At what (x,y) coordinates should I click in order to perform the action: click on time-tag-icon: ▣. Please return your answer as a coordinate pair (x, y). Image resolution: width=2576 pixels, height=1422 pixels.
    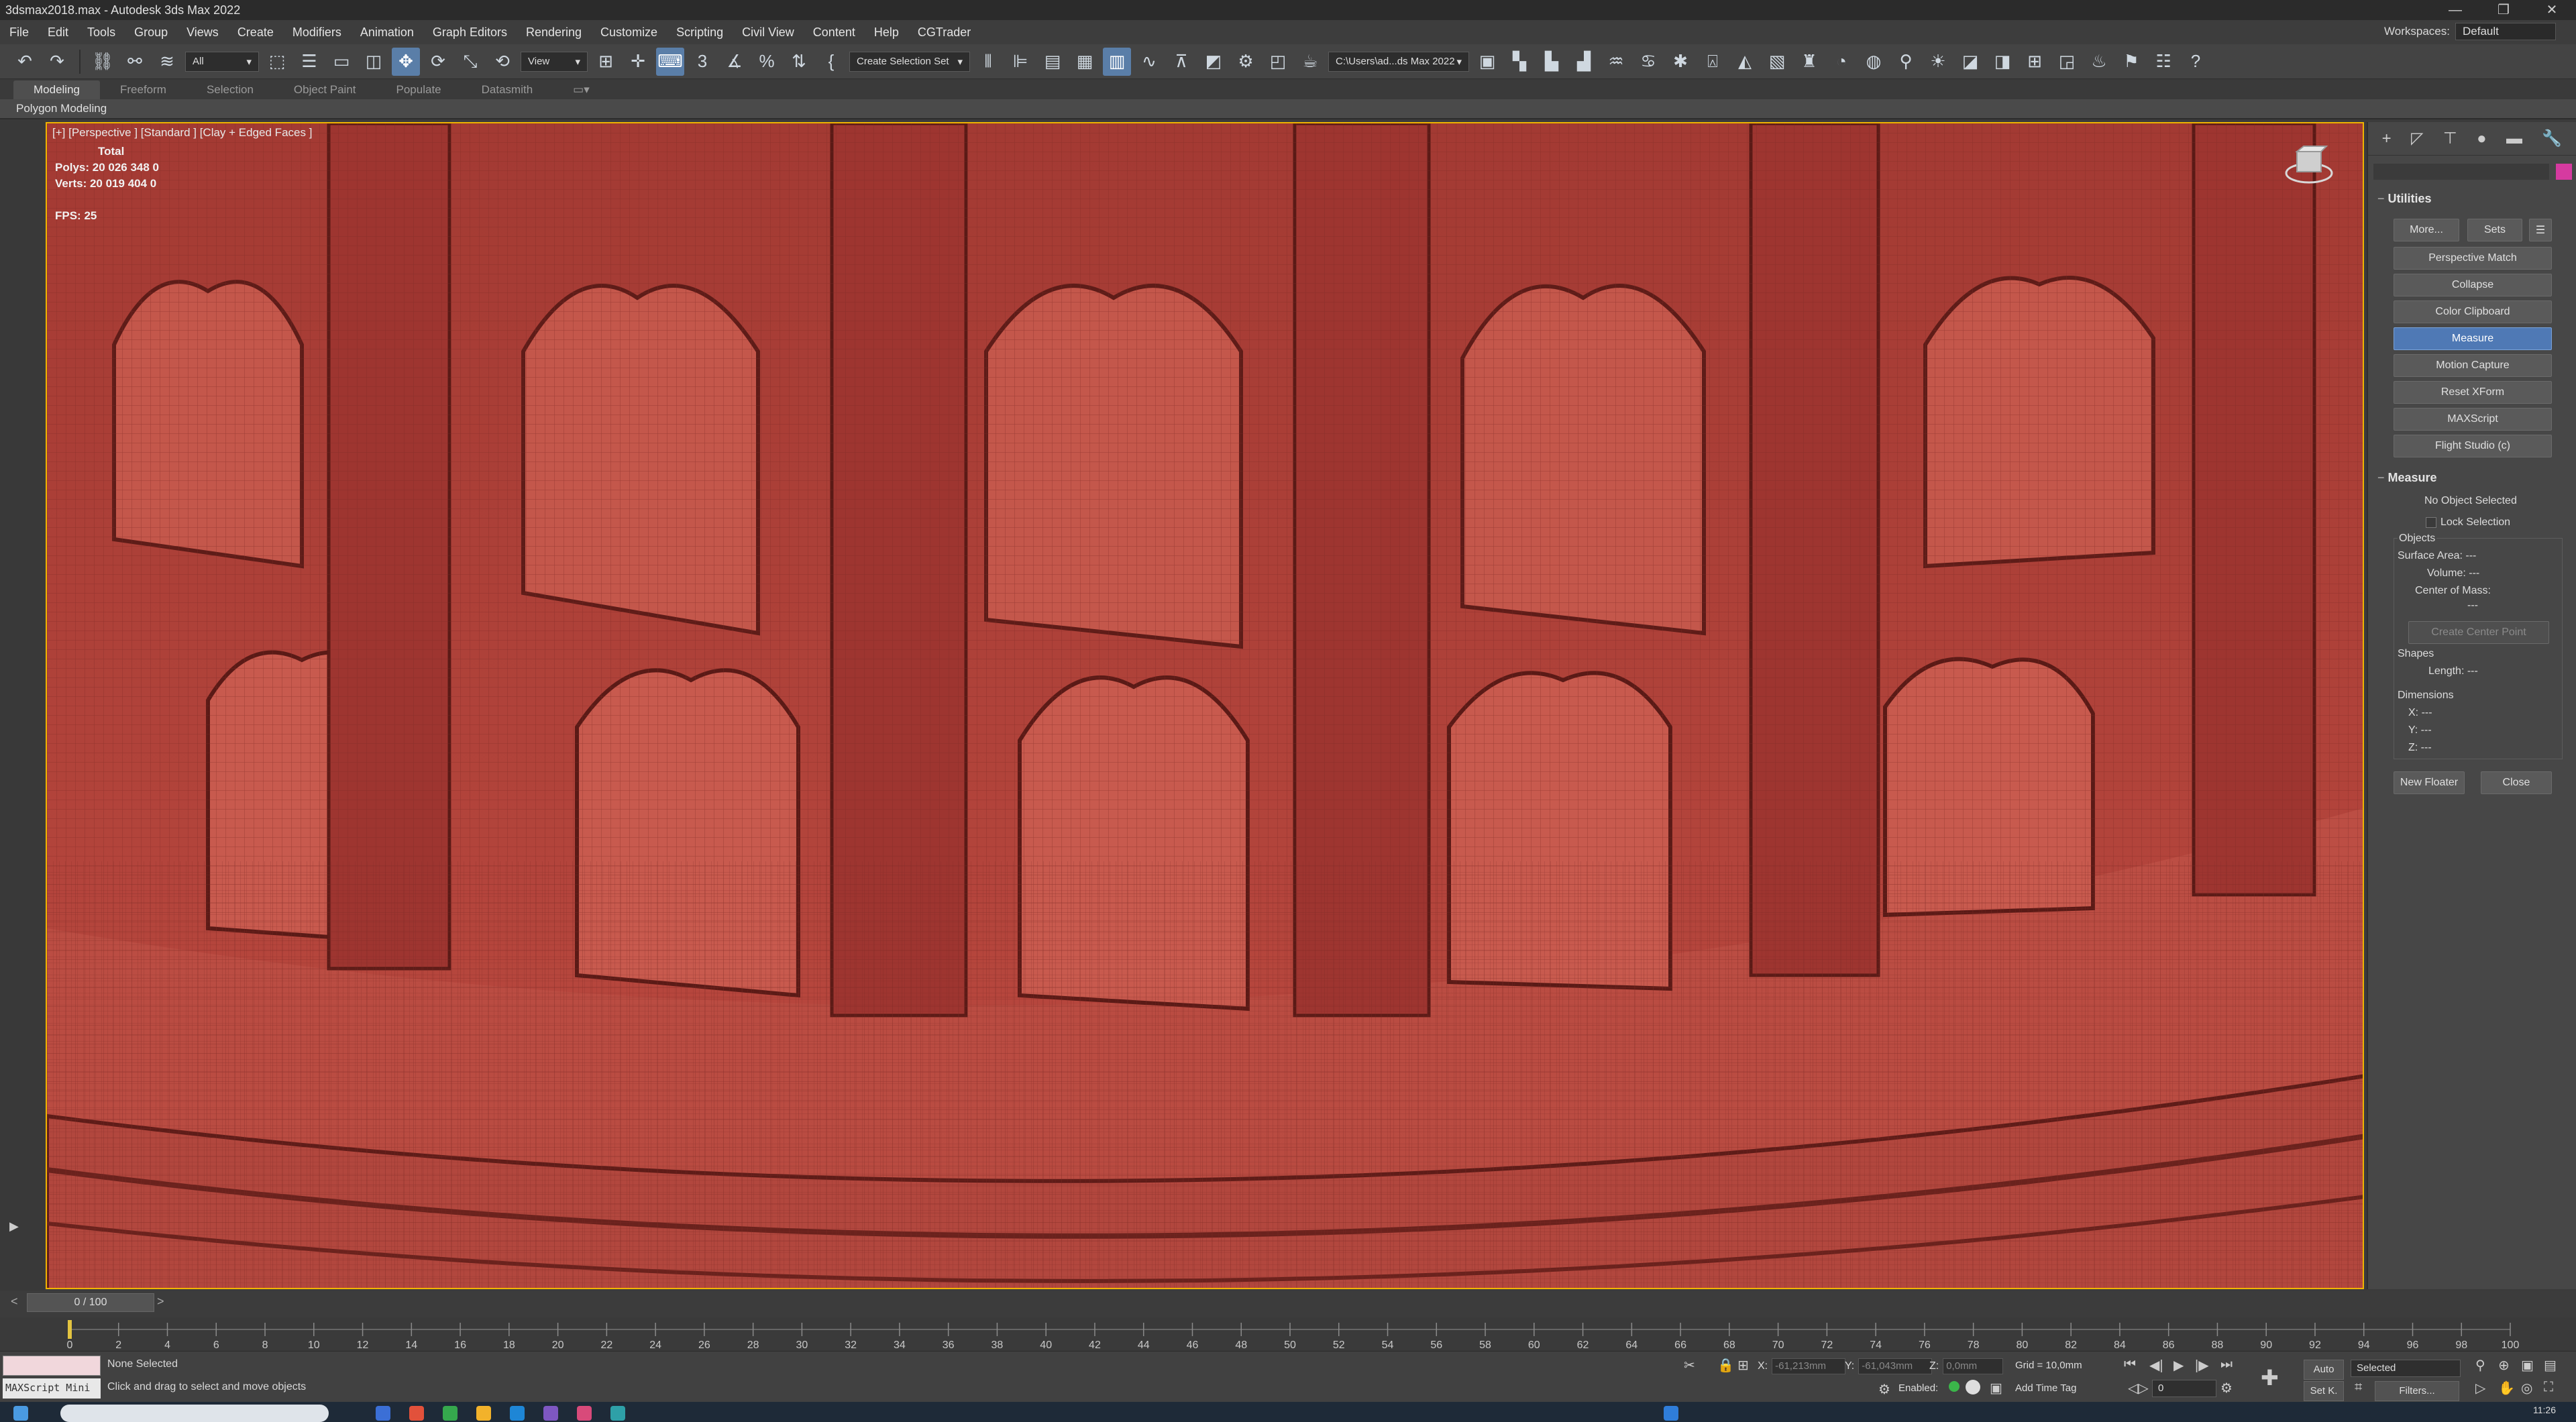
    Looking at the image, I should click on (1996, 1388).